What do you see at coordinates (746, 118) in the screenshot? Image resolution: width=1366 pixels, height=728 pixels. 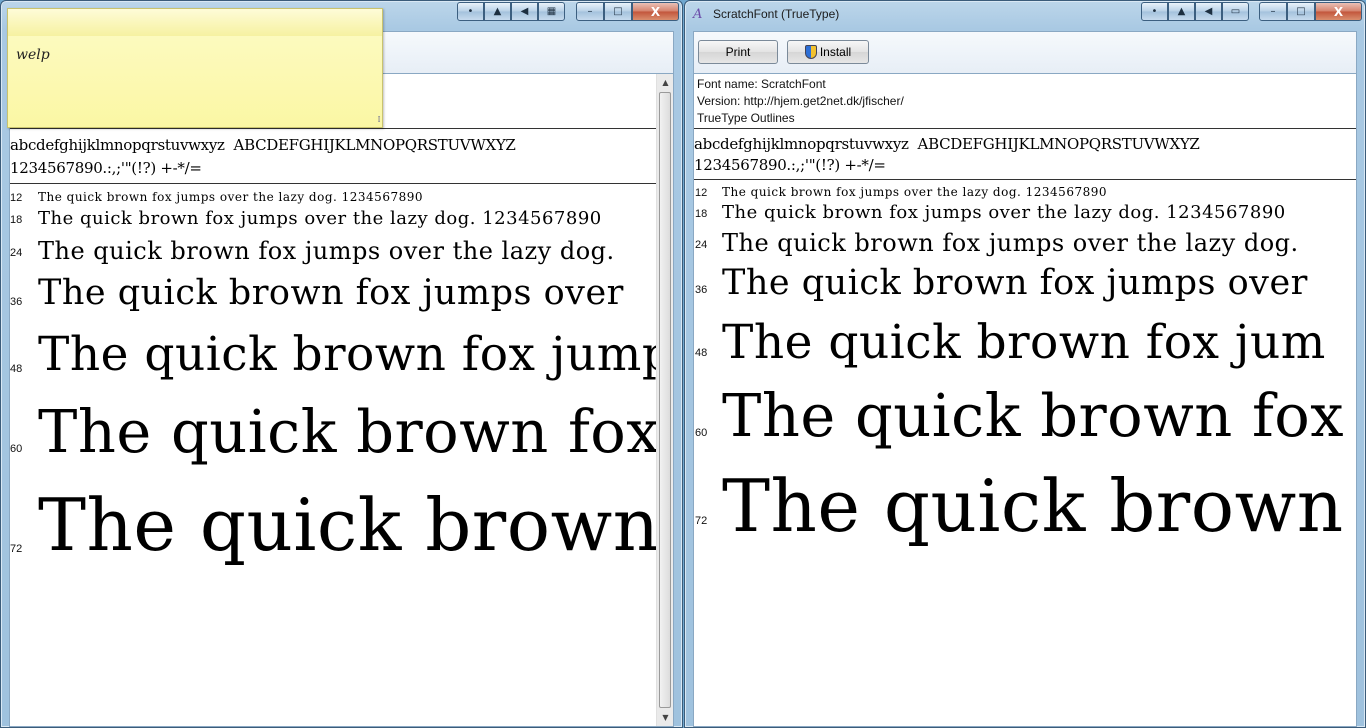 I see `font-outlines: TrueType Outlines` at bounding box center [746, 118].